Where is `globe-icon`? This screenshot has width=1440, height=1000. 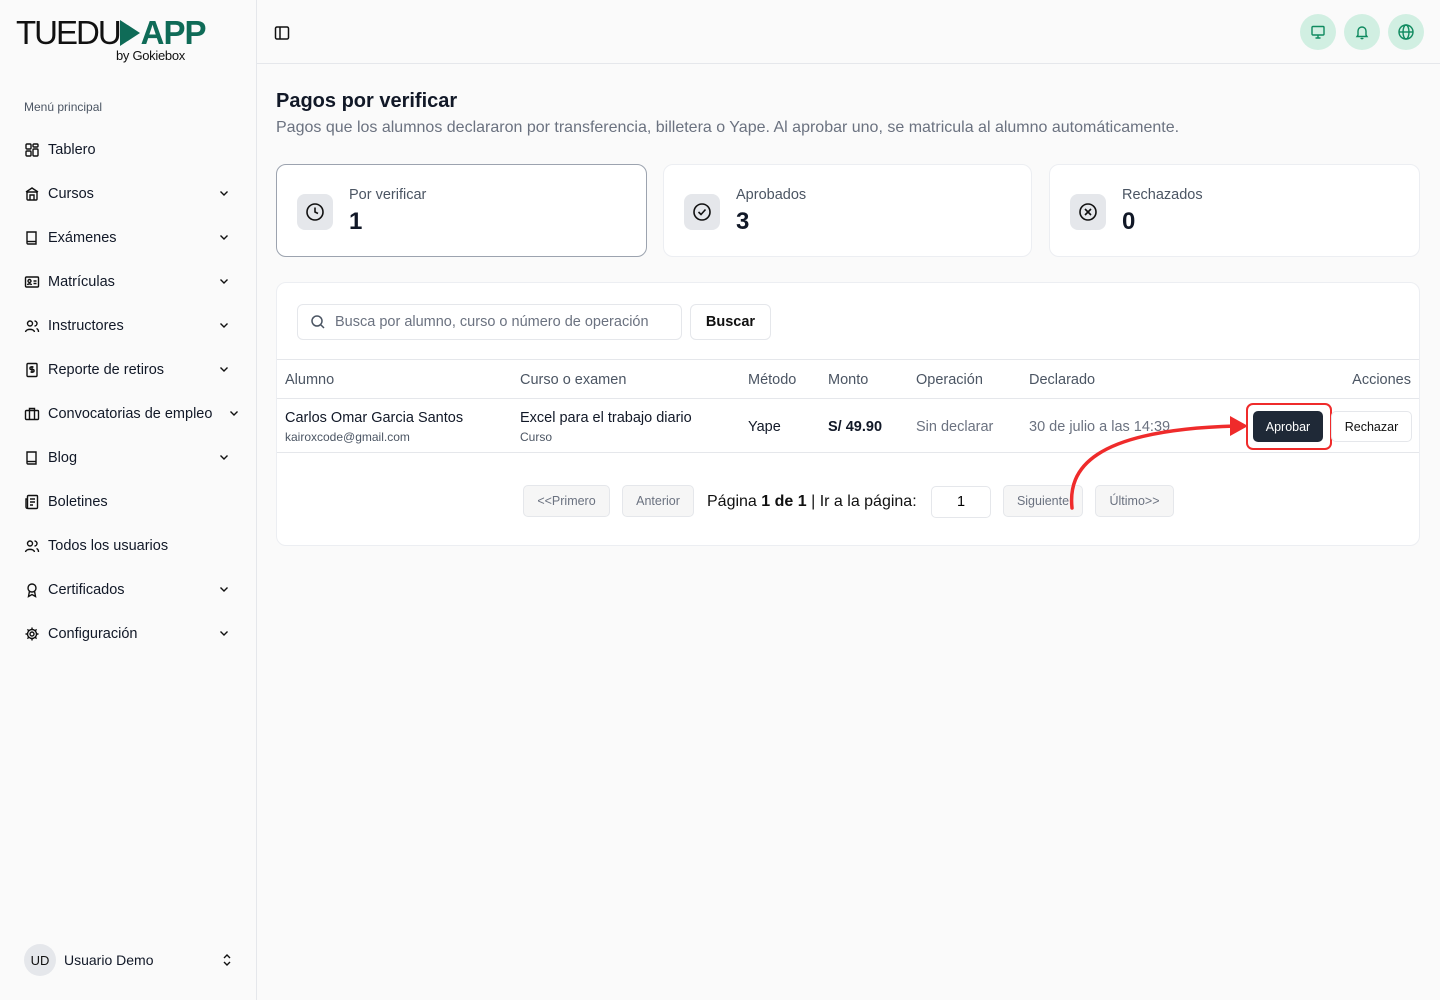 globe-icon is located at coordinates (1406, 32).